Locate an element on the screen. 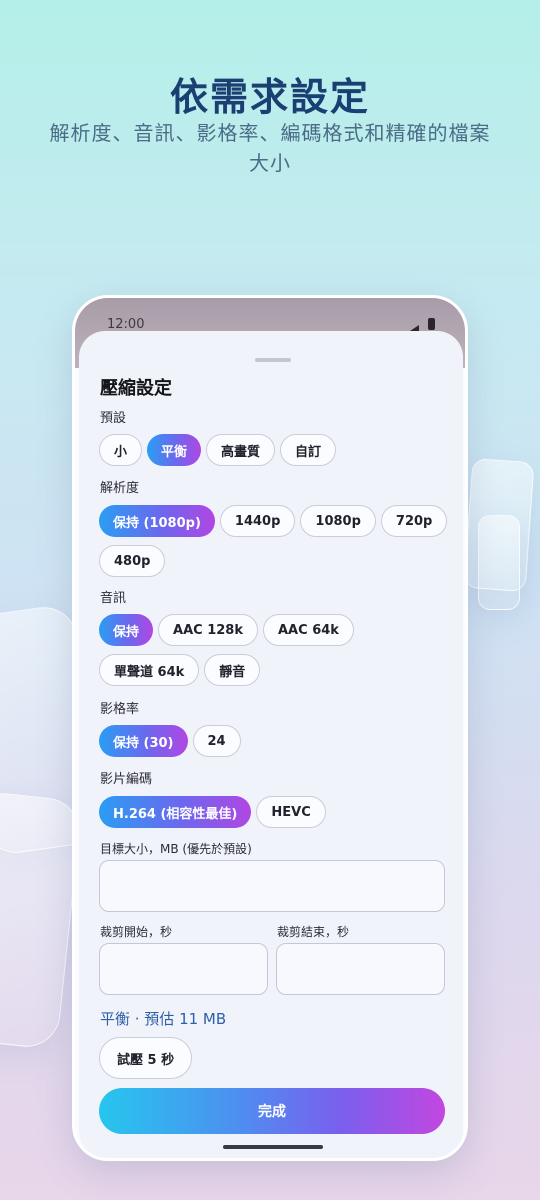 This screenshot has width=540, height=1200. trim-end-input is located at coordinates (360, 969).